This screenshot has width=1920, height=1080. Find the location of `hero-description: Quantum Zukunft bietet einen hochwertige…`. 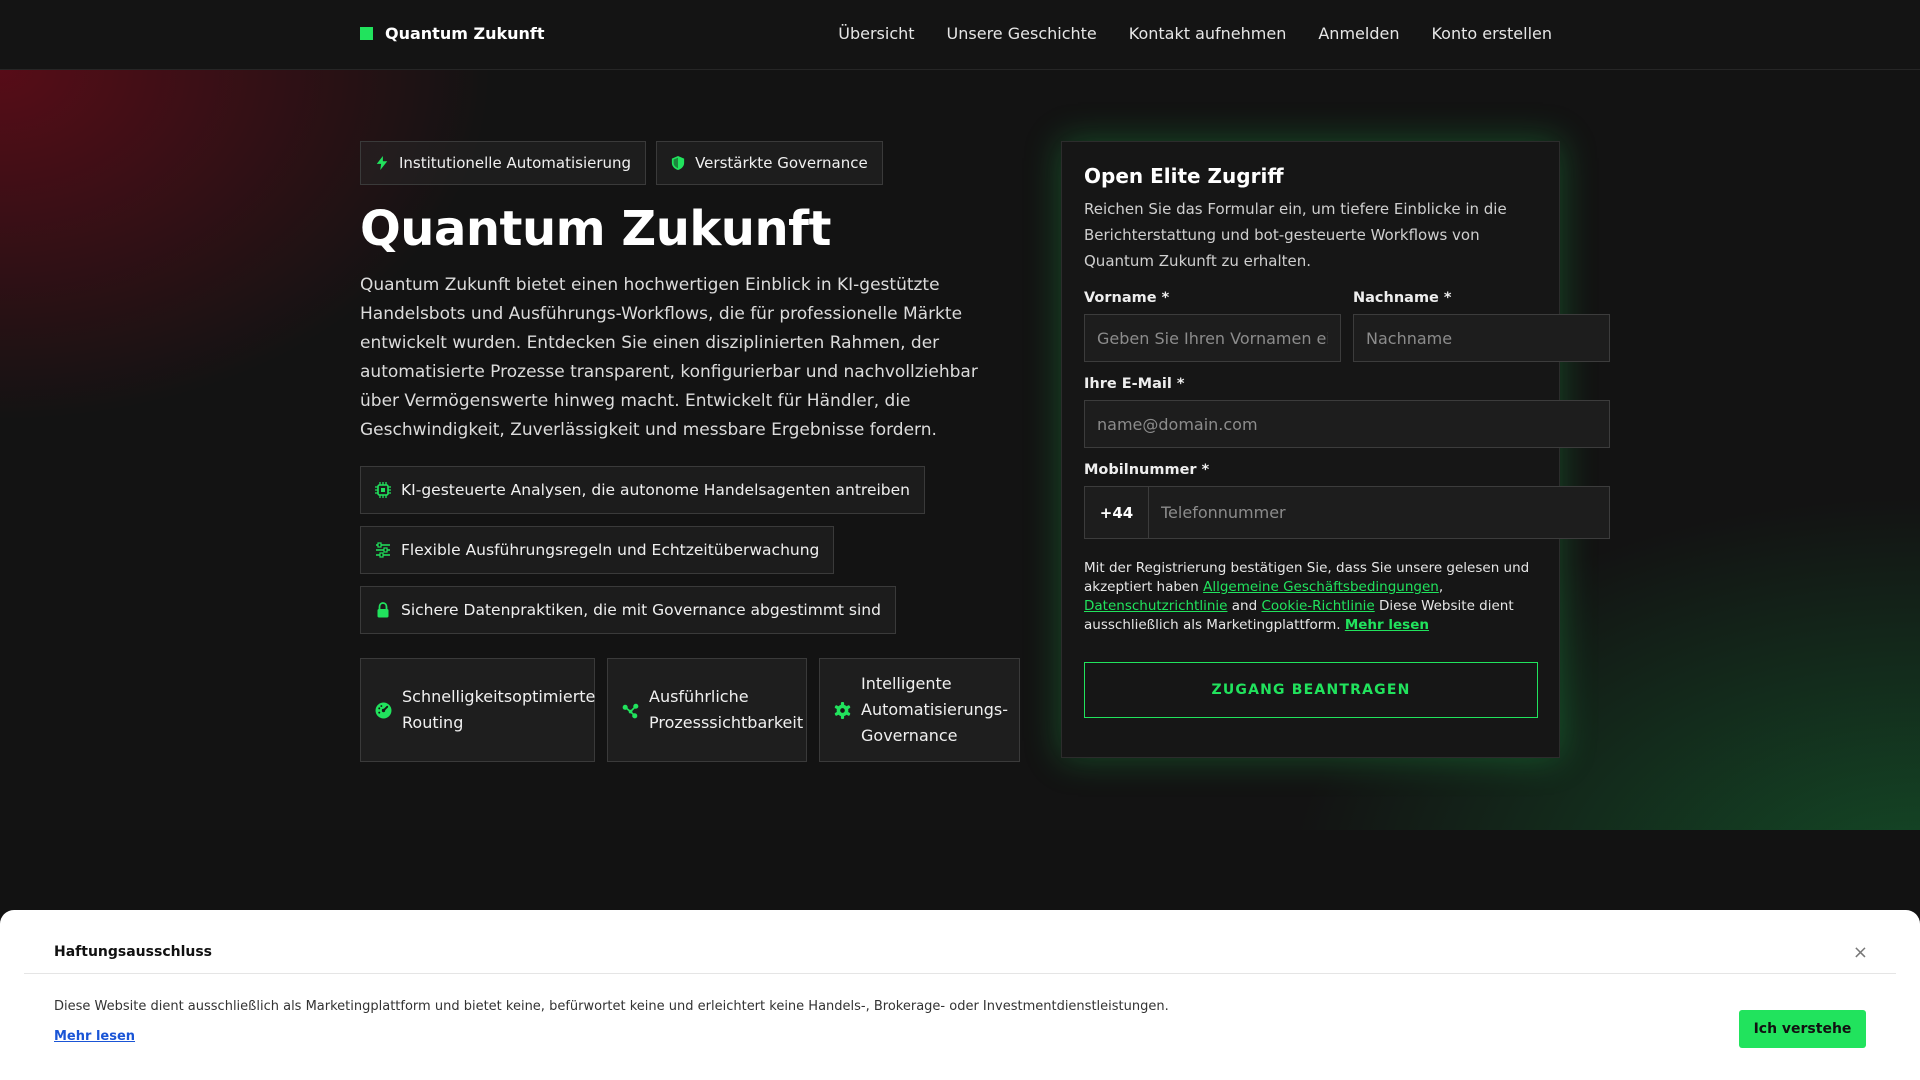

hero-description: Quantum Zukunft bietet einen hochwertige… is located at coordinates (669, 357).